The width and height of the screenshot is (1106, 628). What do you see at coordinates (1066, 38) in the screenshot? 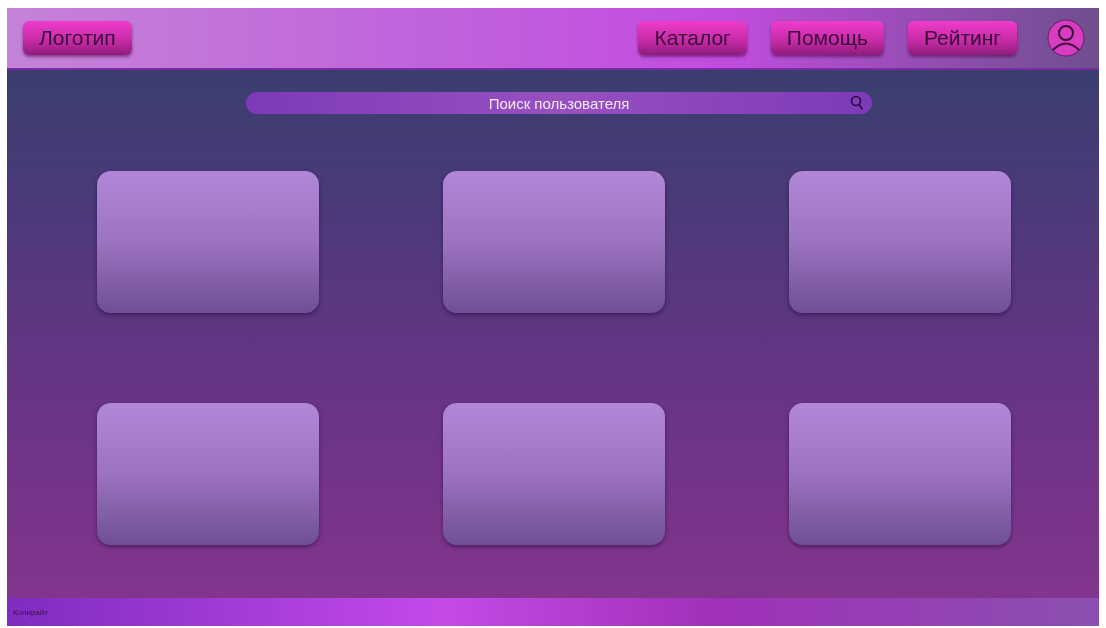
I see `user-icon` at bounding box center [1066, 38].